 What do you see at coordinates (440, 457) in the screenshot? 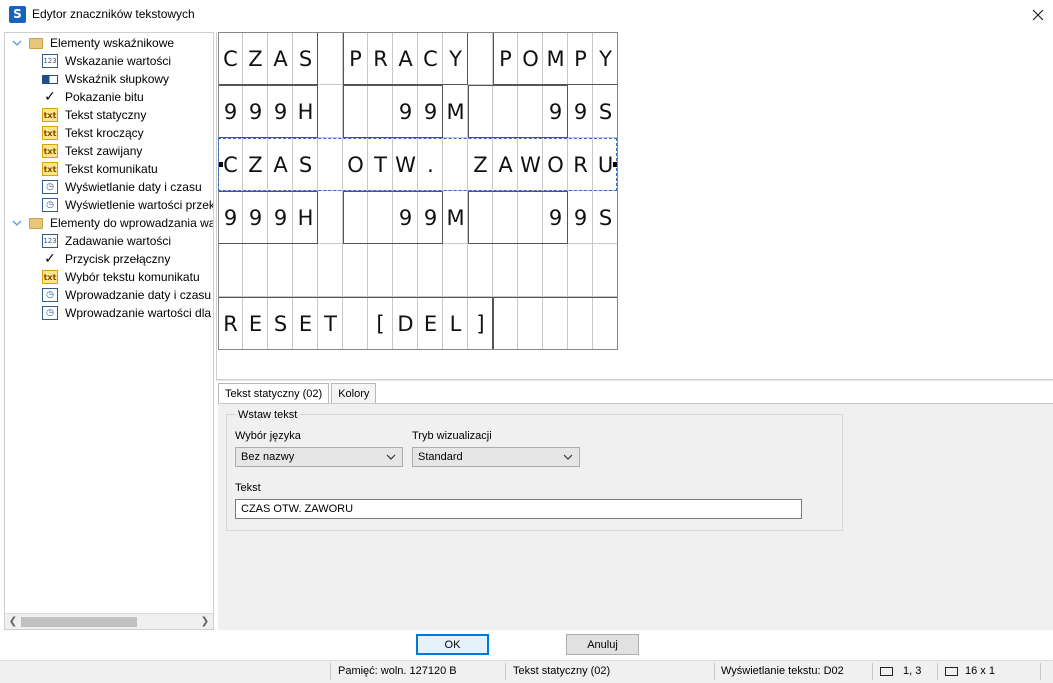
I see `mode-select-value: Standard` at bounding box center [440, 457].